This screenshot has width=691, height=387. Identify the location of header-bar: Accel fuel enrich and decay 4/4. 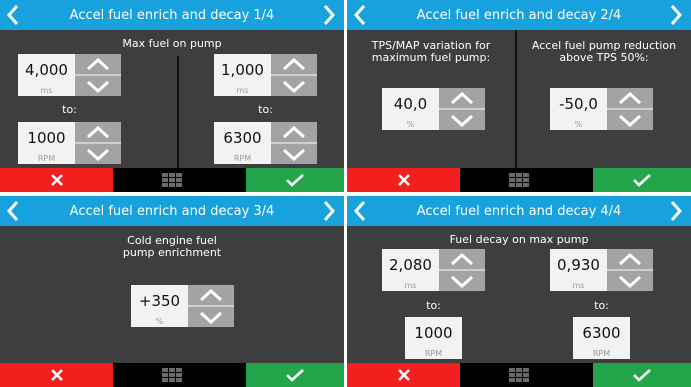
(519, 211).